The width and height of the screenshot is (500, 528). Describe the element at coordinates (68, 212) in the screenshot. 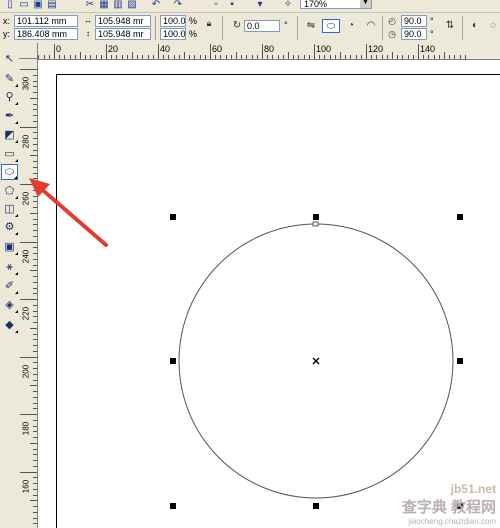

I see `pointer-arrow` at that location.